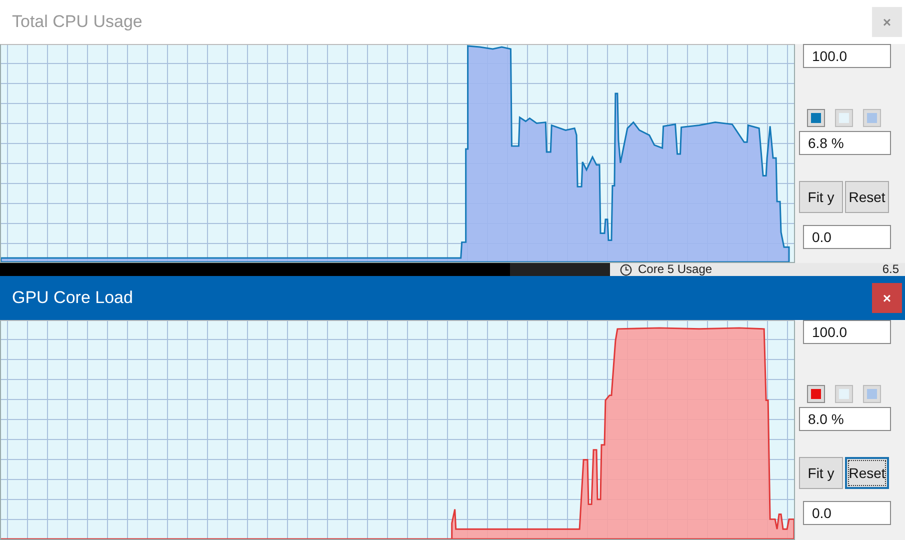  What do you see at coordinates (845, 143) in the screenshot?
I see `value-field: 6.8 %` at bounding box center [845, 143].